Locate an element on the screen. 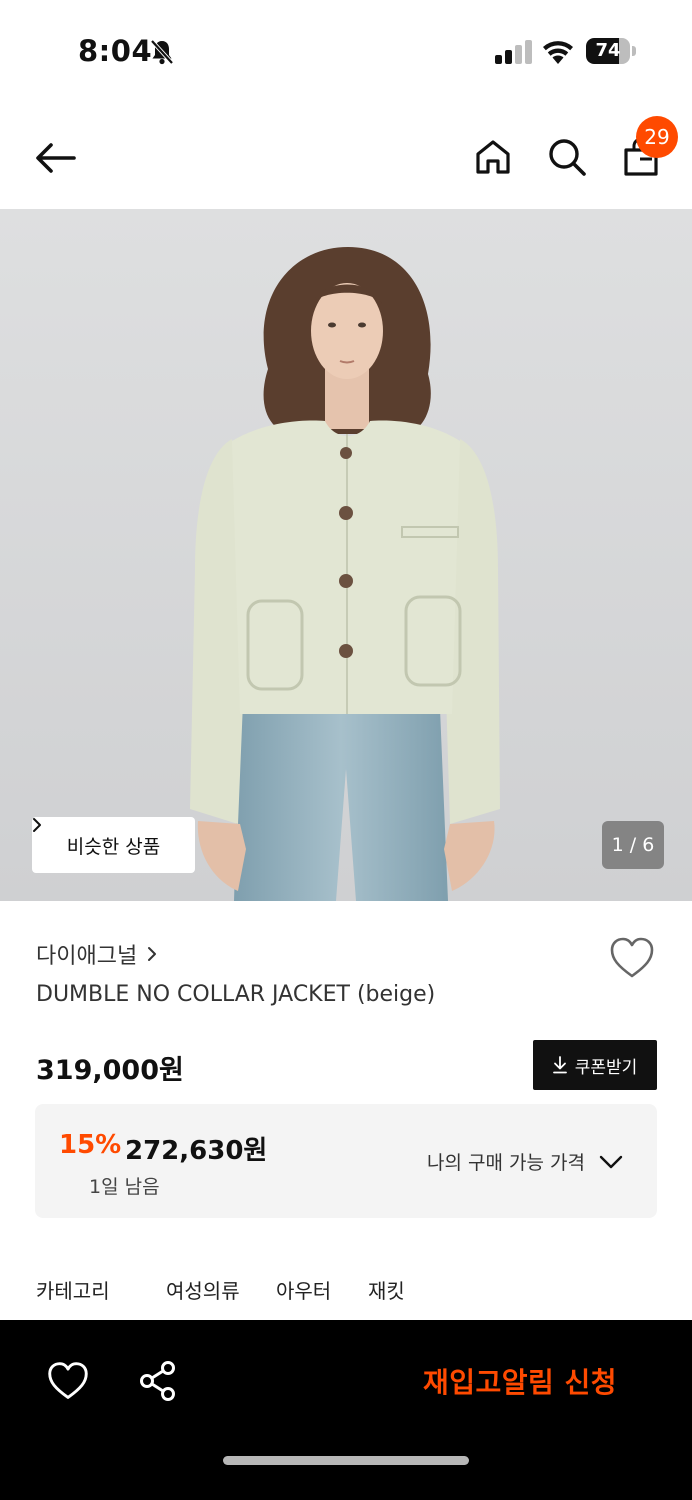 The height and width of the screenshot is (1500, 692). search-icon is located at coordinates (567, 157).